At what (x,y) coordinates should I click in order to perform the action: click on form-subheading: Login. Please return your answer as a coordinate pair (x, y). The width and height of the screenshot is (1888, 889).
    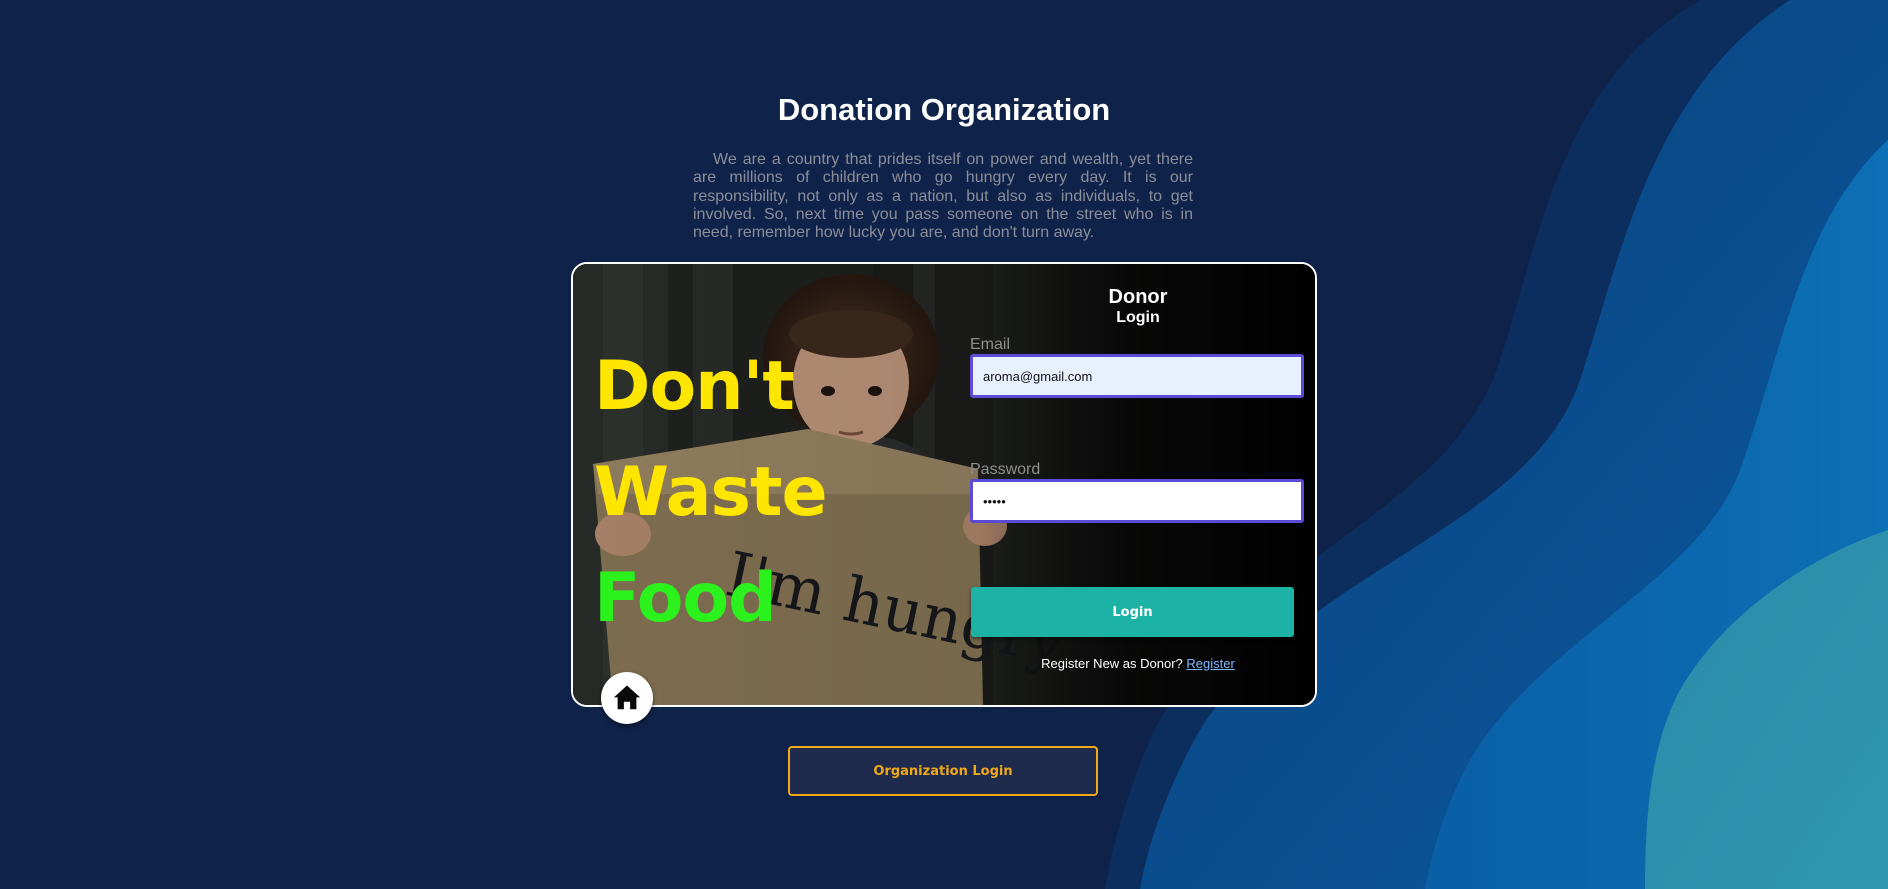
    Looking at the image, I should click on (1138, 317).